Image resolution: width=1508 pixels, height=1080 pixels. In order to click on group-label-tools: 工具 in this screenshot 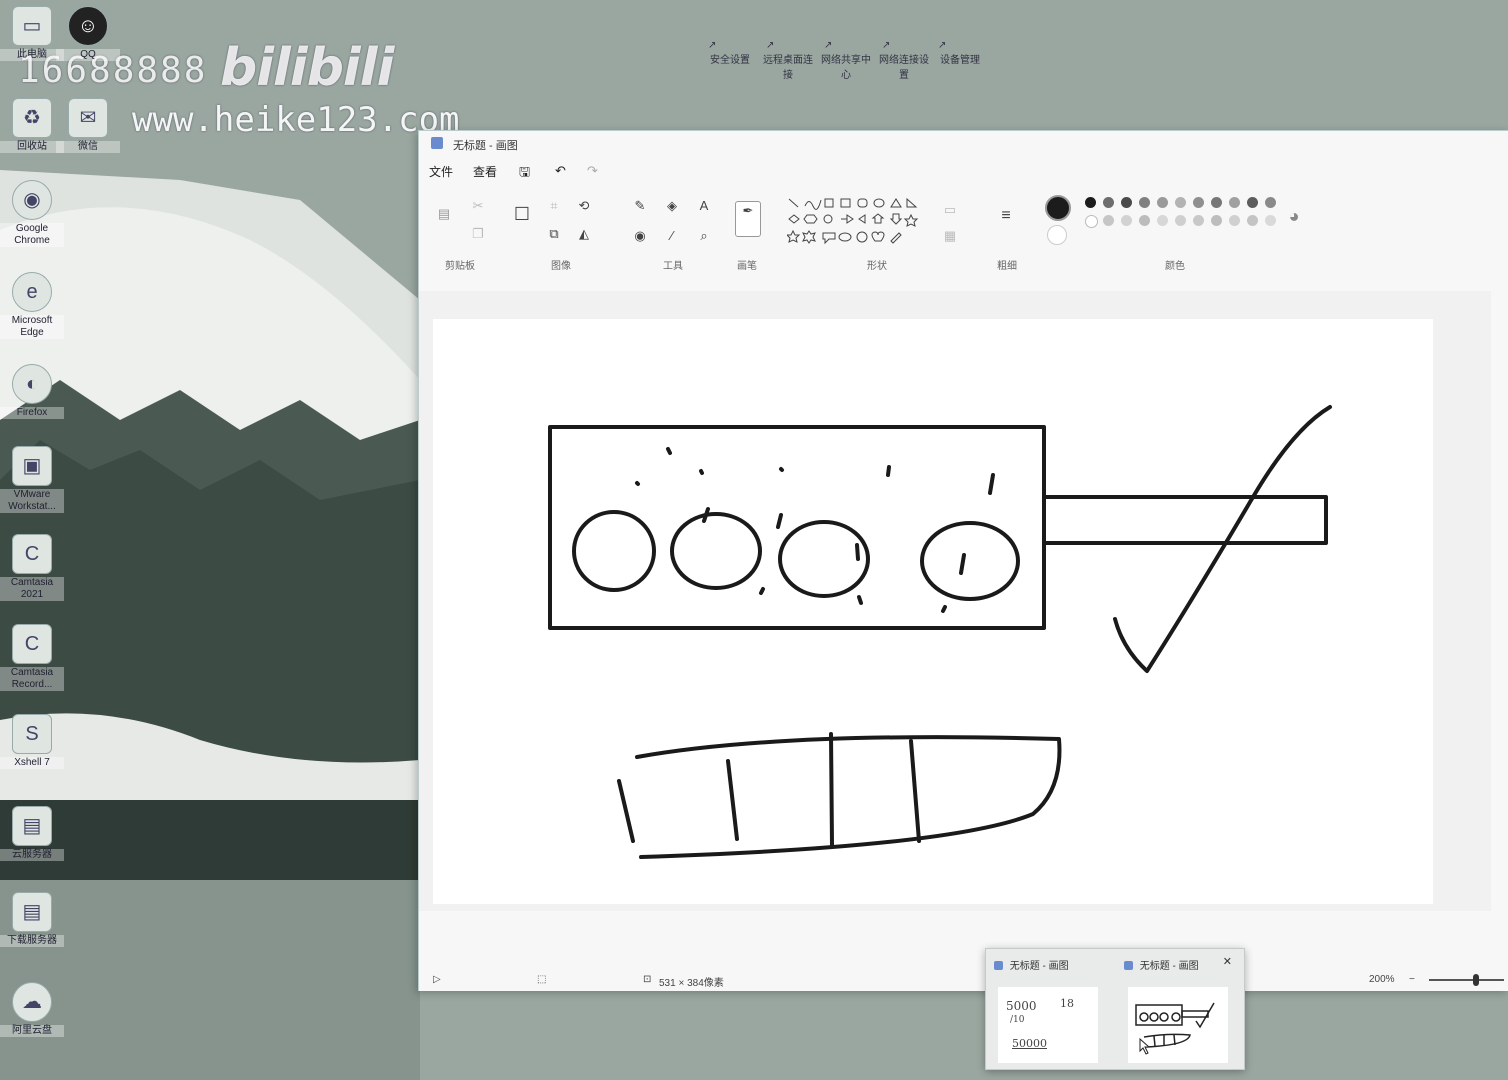, I will do `click(673, 266)`.